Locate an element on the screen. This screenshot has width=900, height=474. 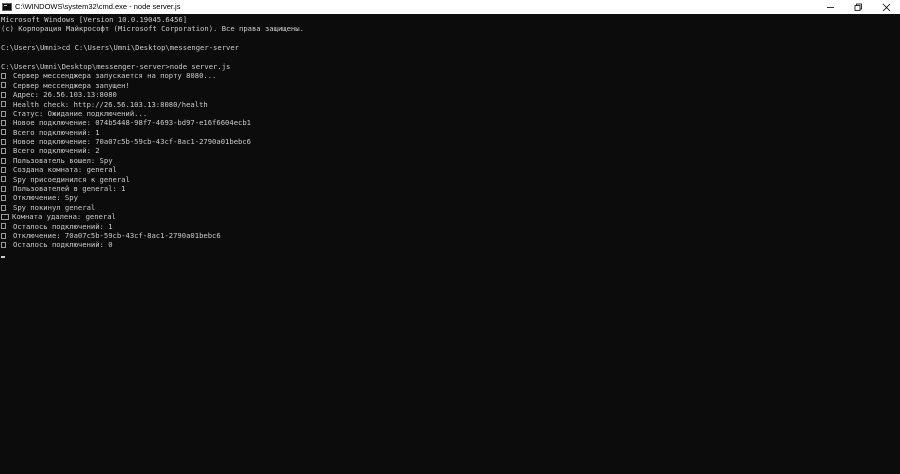
console-line: Осталось подключений: 0 is located at coordinates (449, 244).